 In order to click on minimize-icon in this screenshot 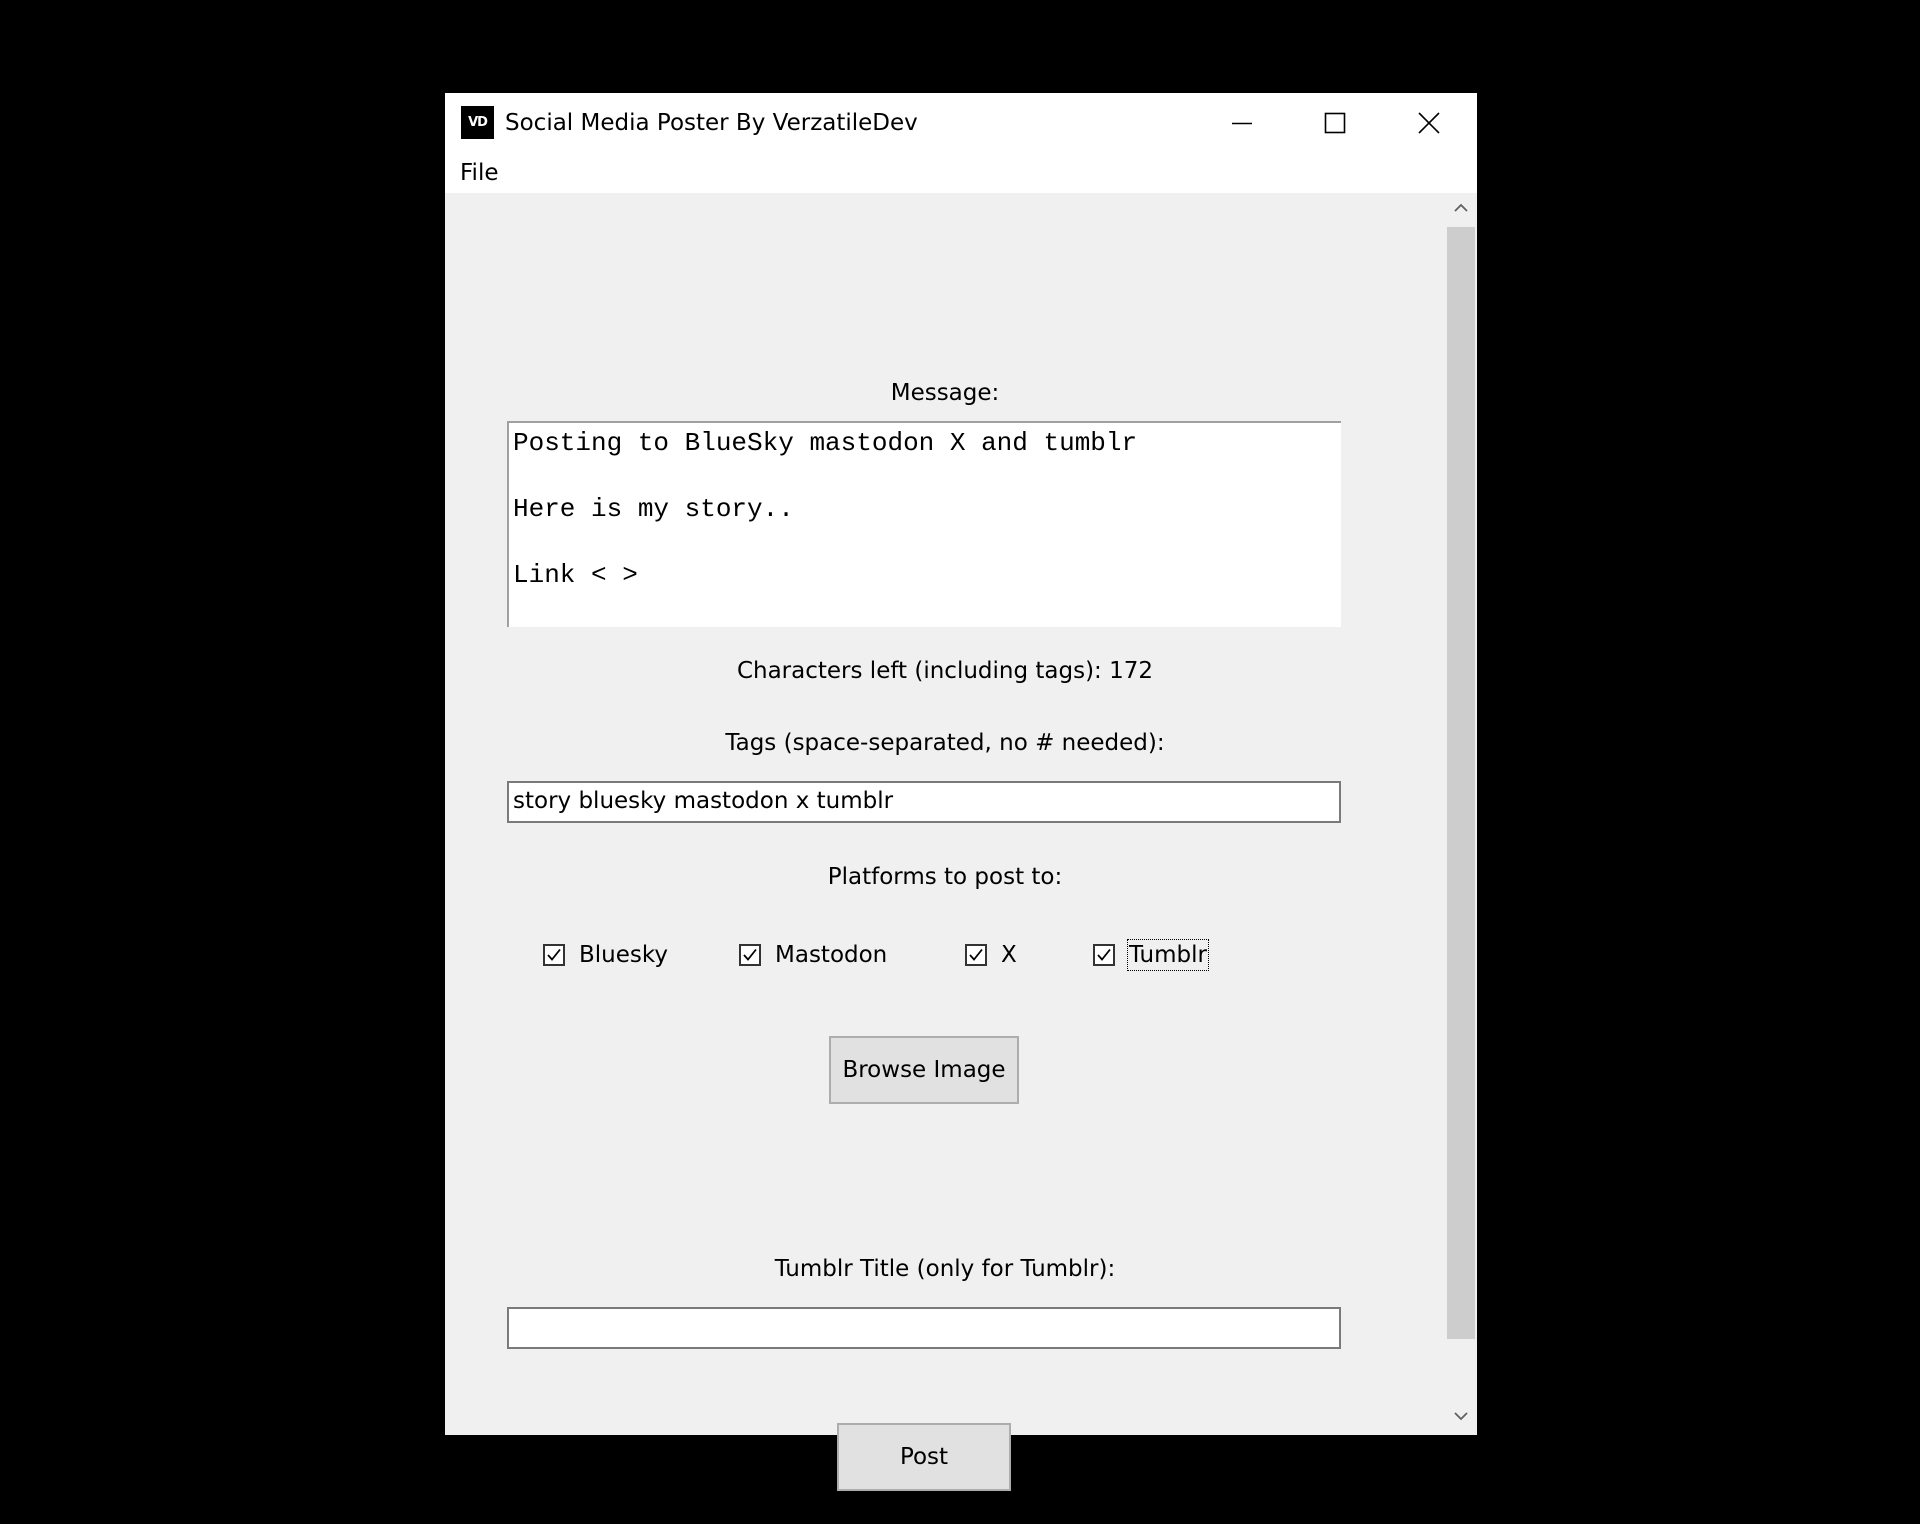, I will do `click(1242, 123)`.